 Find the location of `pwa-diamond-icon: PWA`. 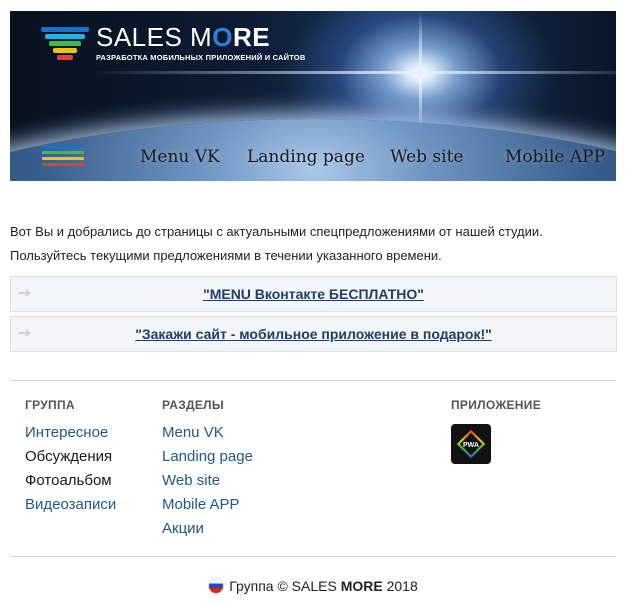

pwa-diamond-icon: PWA is located at coordinates (471, 444).